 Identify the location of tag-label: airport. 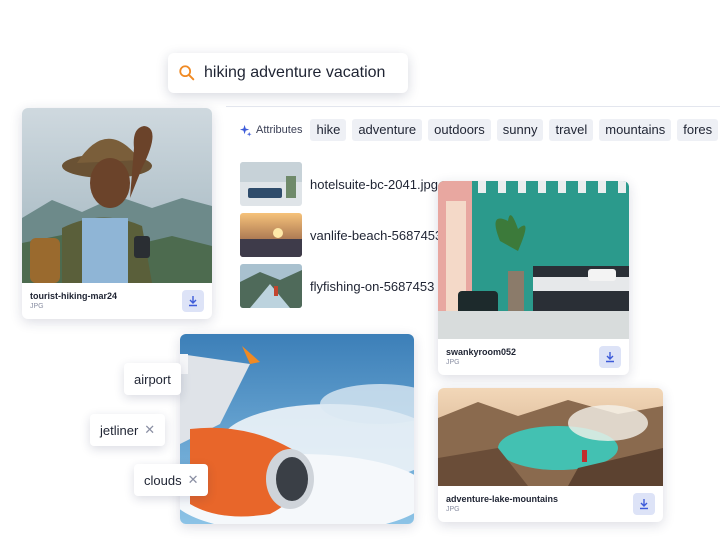
(152, 379).